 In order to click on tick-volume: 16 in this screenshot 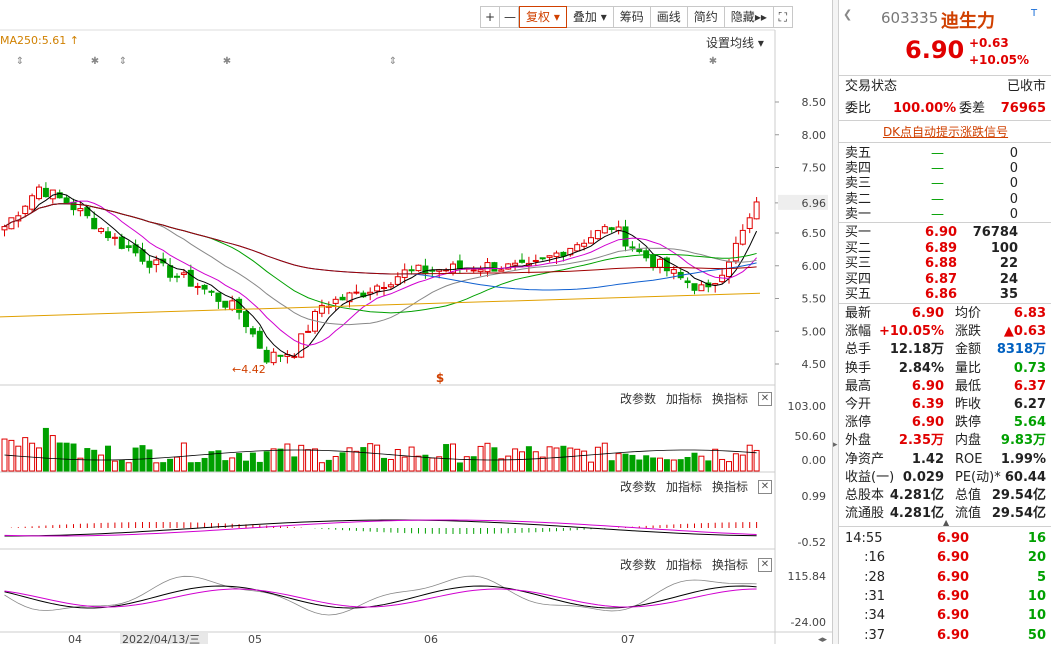, I will do `click(1036, 538)`.